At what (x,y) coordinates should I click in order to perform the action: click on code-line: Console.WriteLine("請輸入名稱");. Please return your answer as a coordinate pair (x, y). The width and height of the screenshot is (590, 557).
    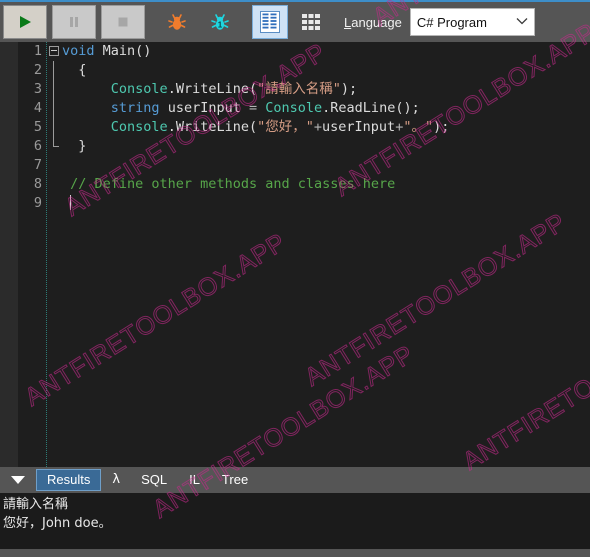
    Looking at the image, I should click on (326, 89).